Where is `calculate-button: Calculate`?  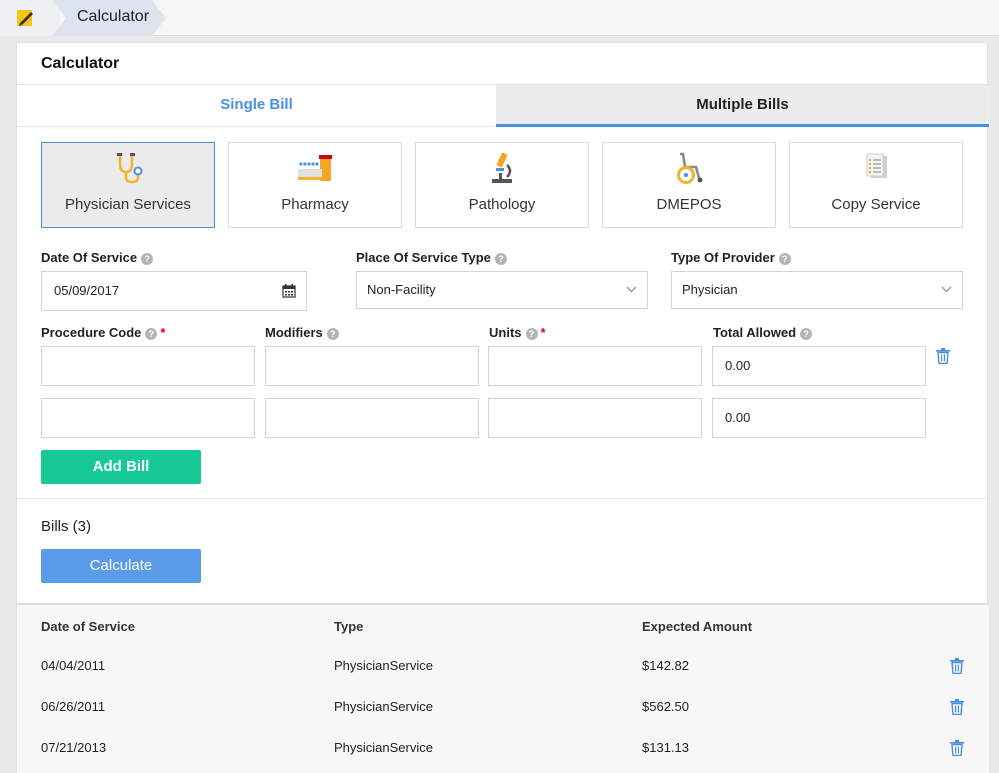
calculate-button: Calculate is located at coordinates (121, 566).